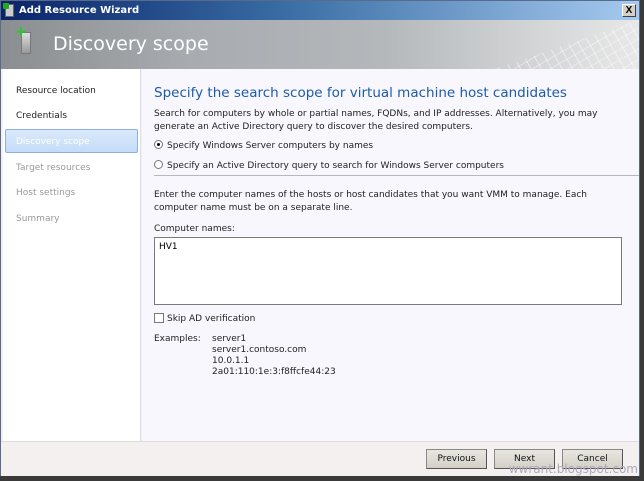  What do you see at coordinates (320, 10) in the screenshot?
I see `title-bar: Add Resource Wizard X` at bounding box center [320, 10].